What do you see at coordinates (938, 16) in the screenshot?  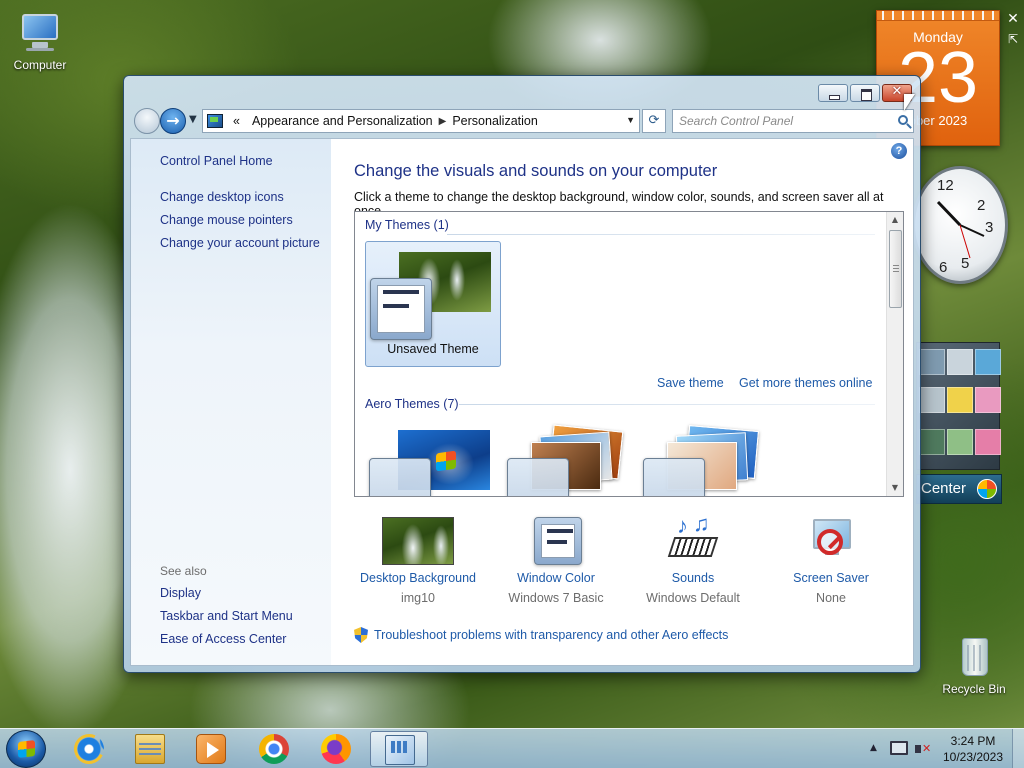 I see `calendar-rings` at bounding box center [938, 16].